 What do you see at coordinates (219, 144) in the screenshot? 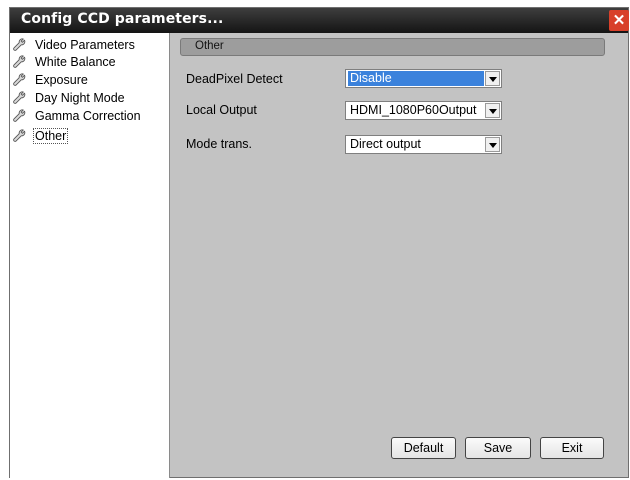
I see `mode-trans-label: Mode trans.` at bounding box center [219, 144].